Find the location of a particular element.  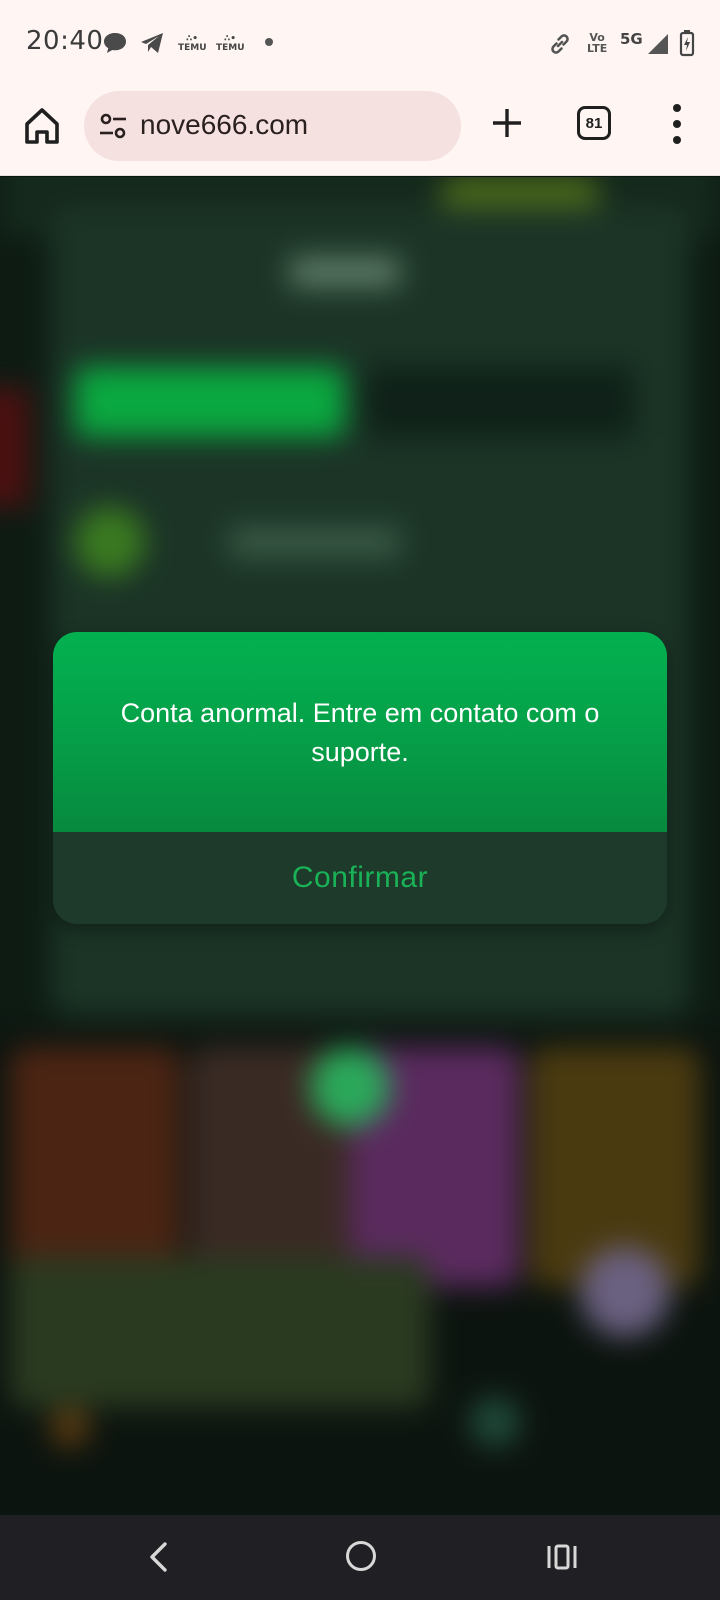

tab-count: 81 is located at coordinates (594, 123).